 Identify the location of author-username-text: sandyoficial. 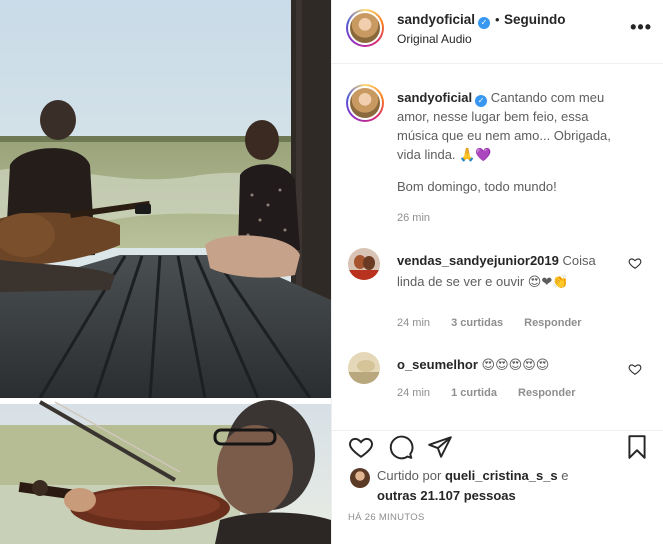
(436, 19).